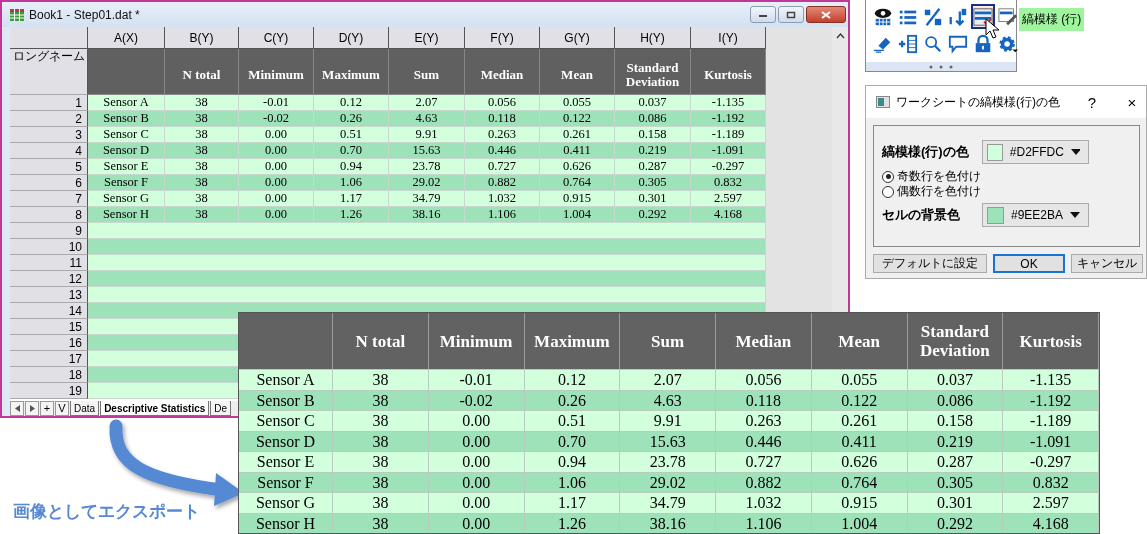 The image size is (1147, 534). Describe the element at coordinates (49, 327) in the screenshot. I see `row-header: 15` at that location.